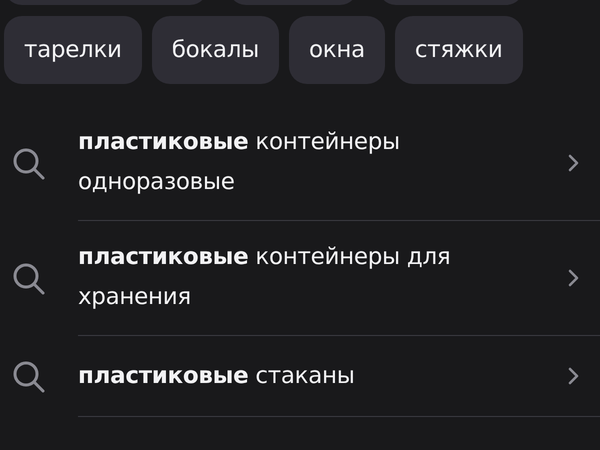  What do you see at coordinates (337, 50) in the screenshot?
I see `suggestion-chip: окна` at bounding box center [337, 50].